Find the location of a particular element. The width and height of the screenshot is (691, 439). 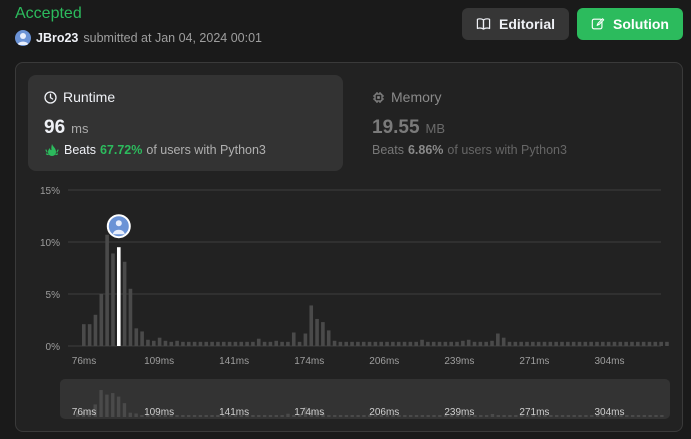

editorial-button: Editorial is located at coordinates (515, 24).